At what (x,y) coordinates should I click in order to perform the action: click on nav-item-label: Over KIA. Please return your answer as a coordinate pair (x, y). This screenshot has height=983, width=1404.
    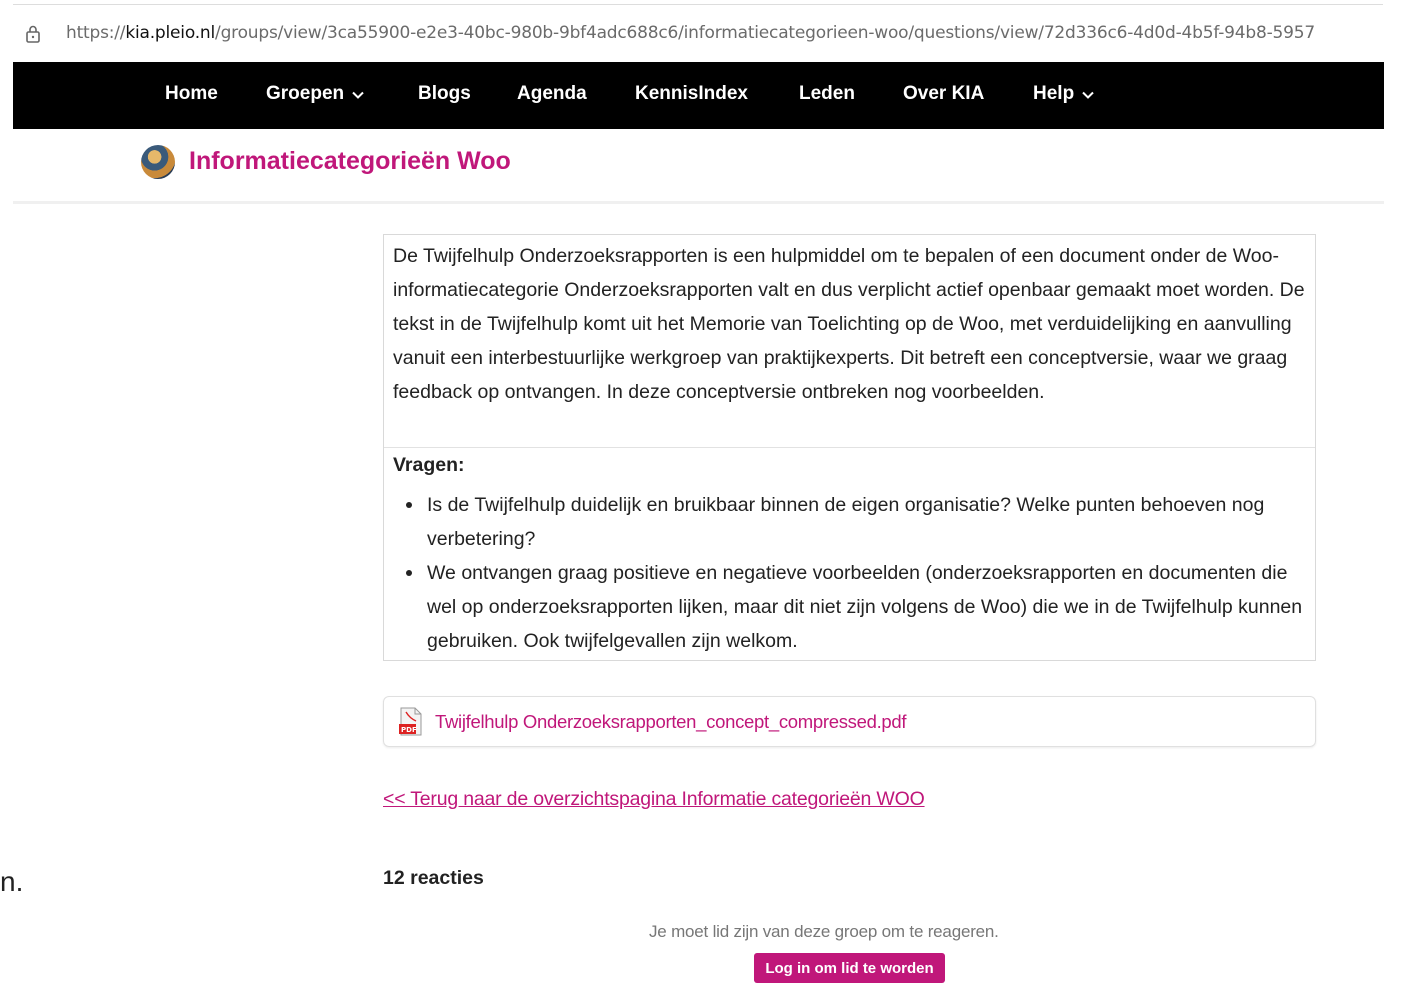
    Looking at the image, I should click on (944, 93).